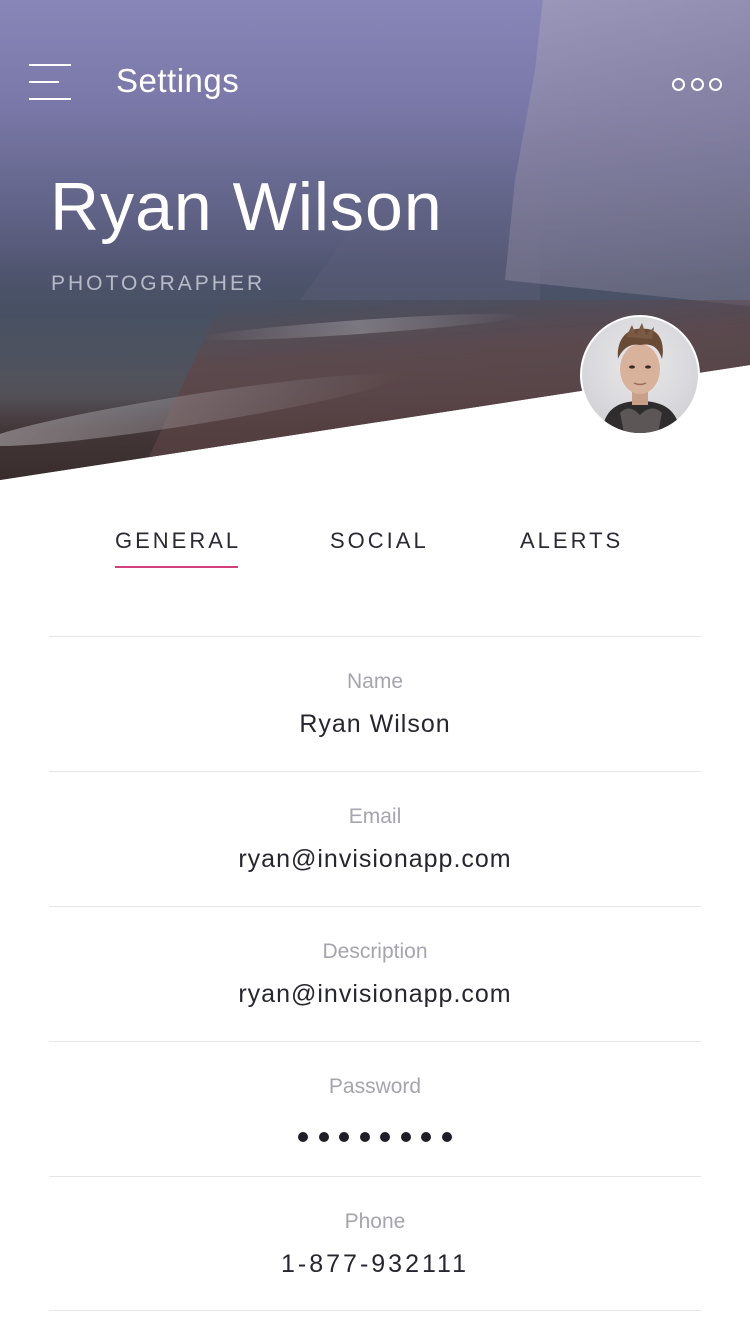 The image size is (750, 1334). I want to click on avatar-photo, so click(640, 375).